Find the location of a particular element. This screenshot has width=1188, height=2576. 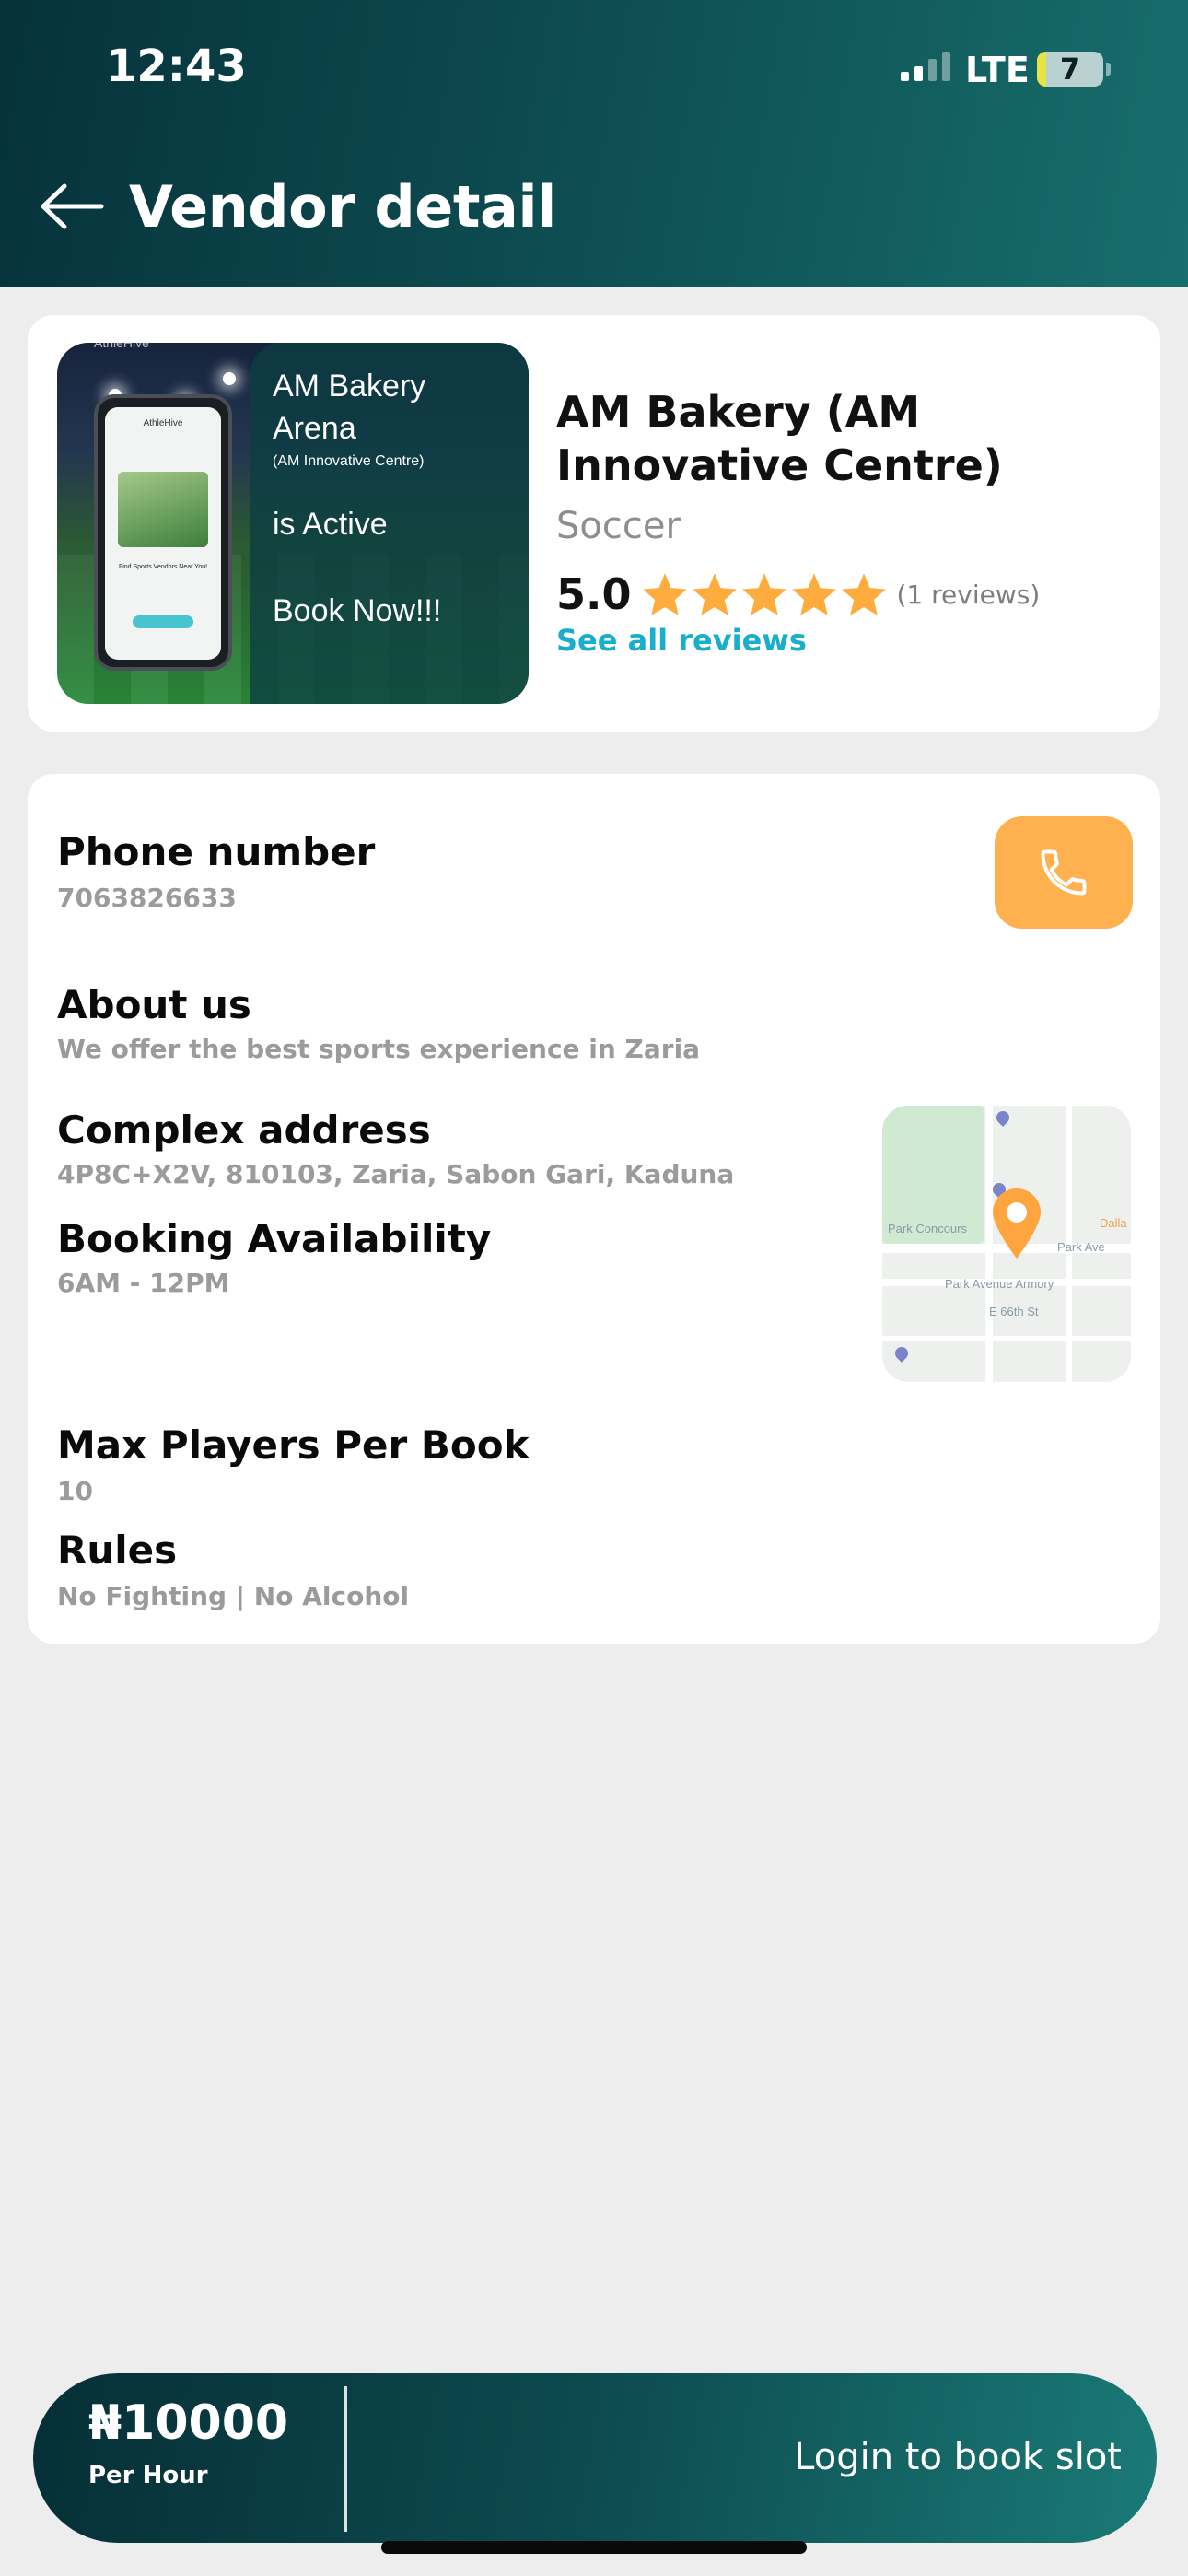

phone-screen: AthleHive Find Sports Vendors Near You! is located at coordinates (163, 533).